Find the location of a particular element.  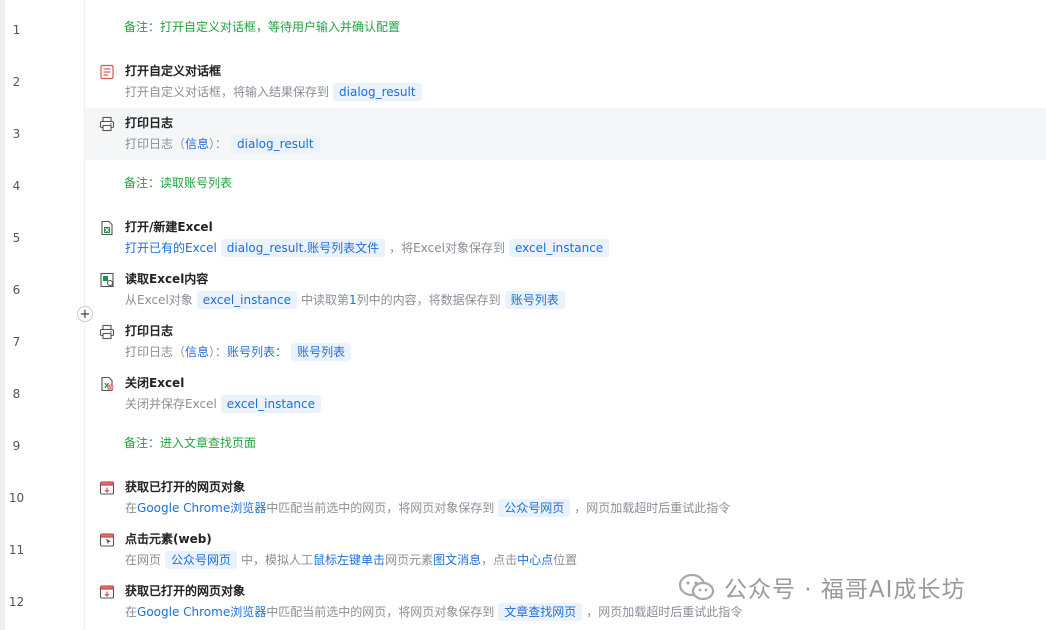

line-number: 6 is located at coordinates (16, 290).